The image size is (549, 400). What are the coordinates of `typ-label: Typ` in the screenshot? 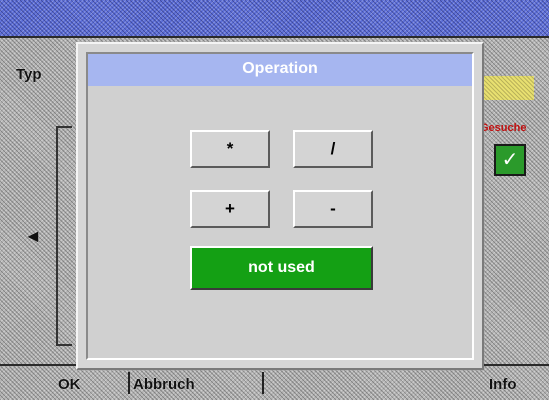 It's located at (29, 74).